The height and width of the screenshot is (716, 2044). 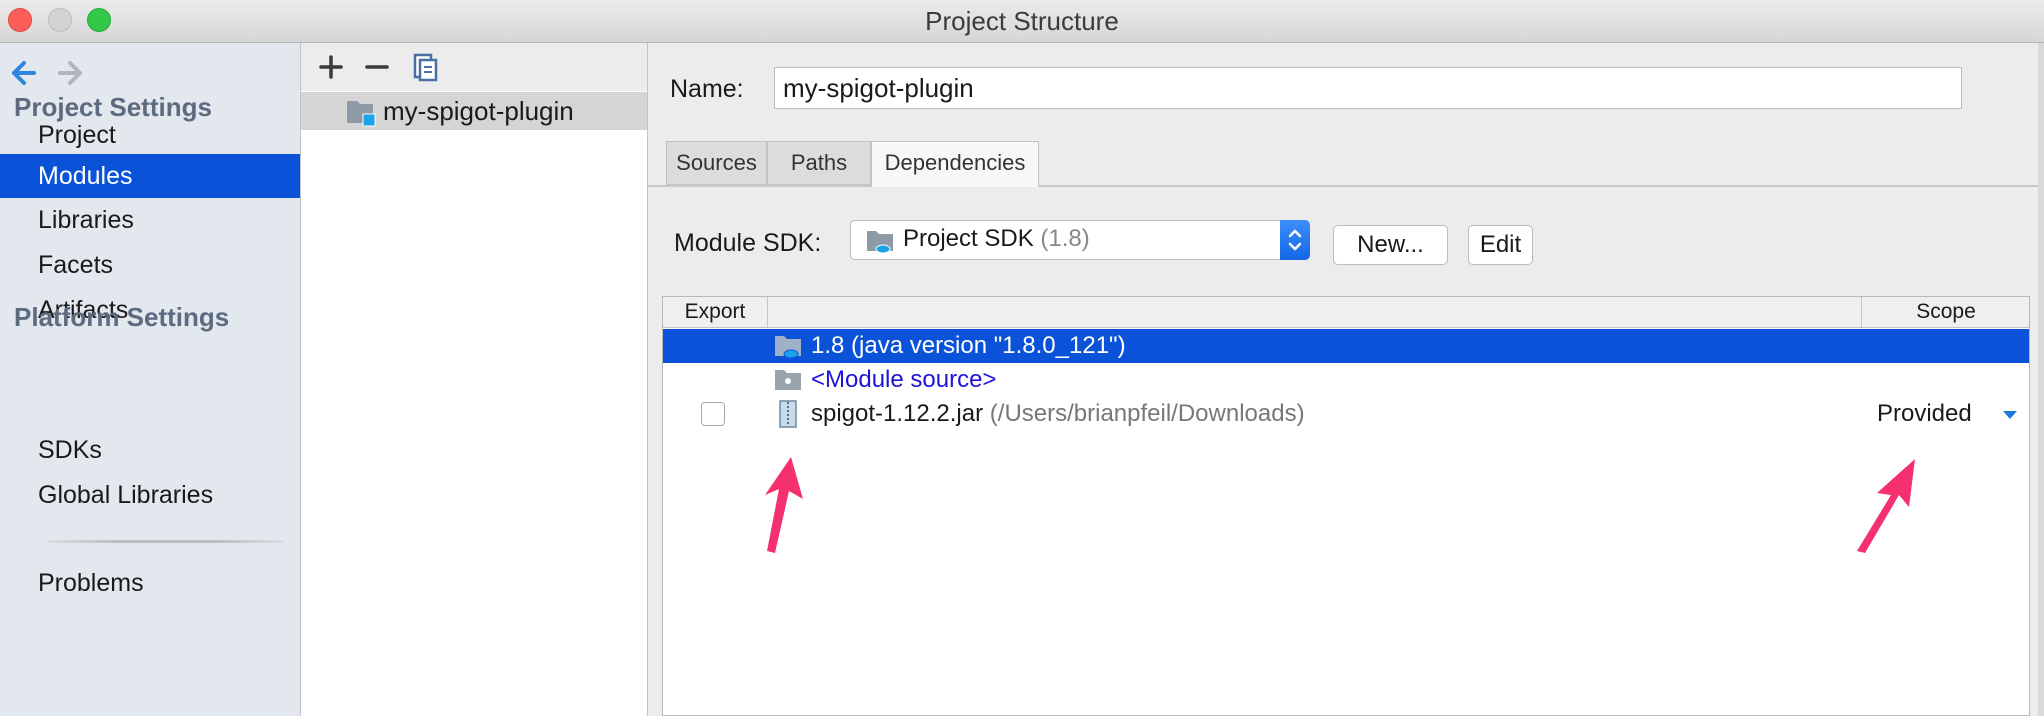 I want to click on table-header: Export Scope, so click(x=1346, y=312).